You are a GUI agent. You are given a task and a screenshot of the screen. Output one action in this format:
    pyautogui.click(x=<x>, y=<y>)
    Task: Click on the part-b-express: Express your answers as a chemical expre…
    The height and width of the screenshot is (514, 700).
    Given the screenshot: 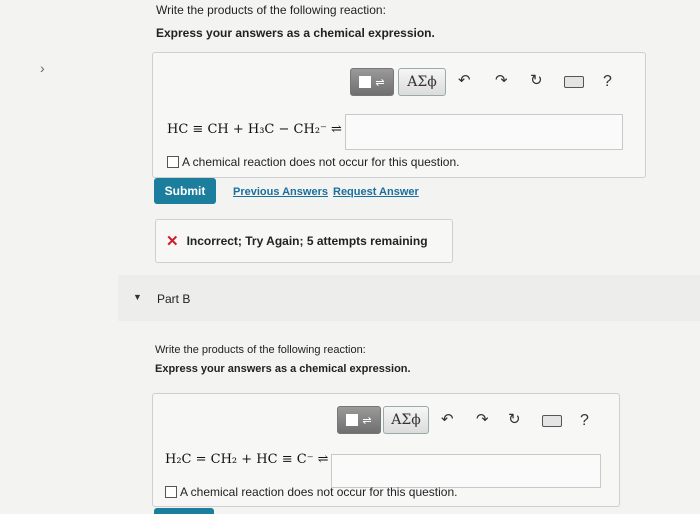 What is the action you would take?
    pyautogui.click(x=283, y=369)
    